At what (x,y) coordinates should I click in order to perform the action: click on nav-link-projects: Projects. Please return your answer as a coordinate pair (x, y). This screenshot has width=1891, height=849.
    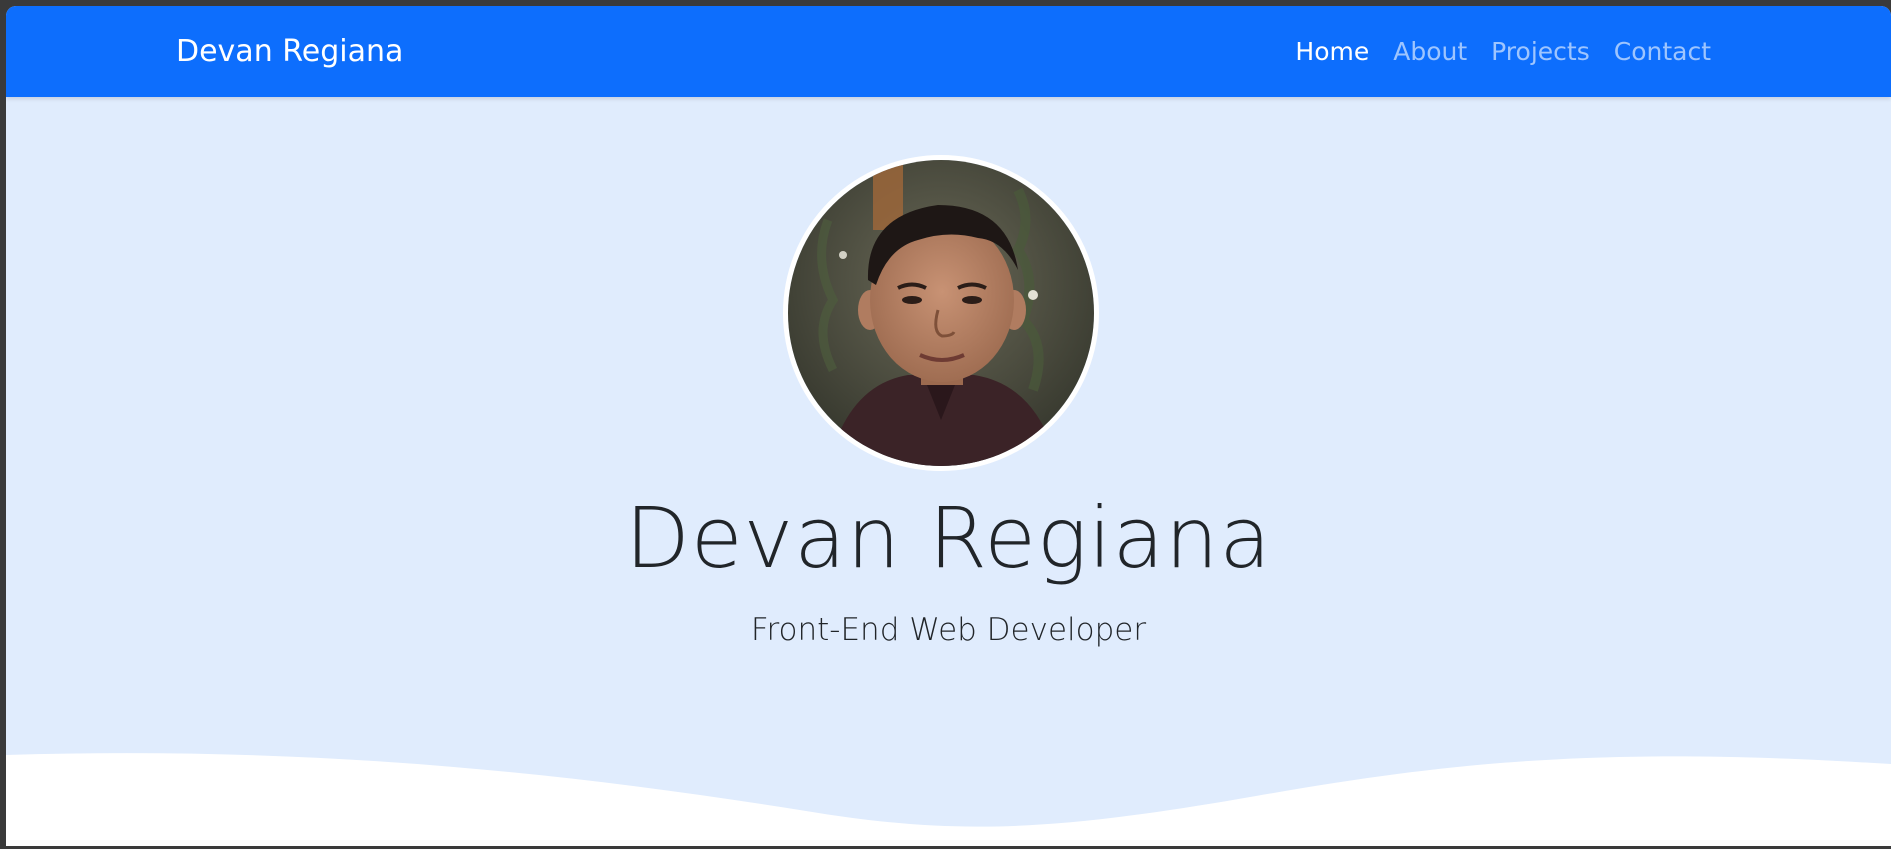
    Looking at the image, I should click on (1540, 51).